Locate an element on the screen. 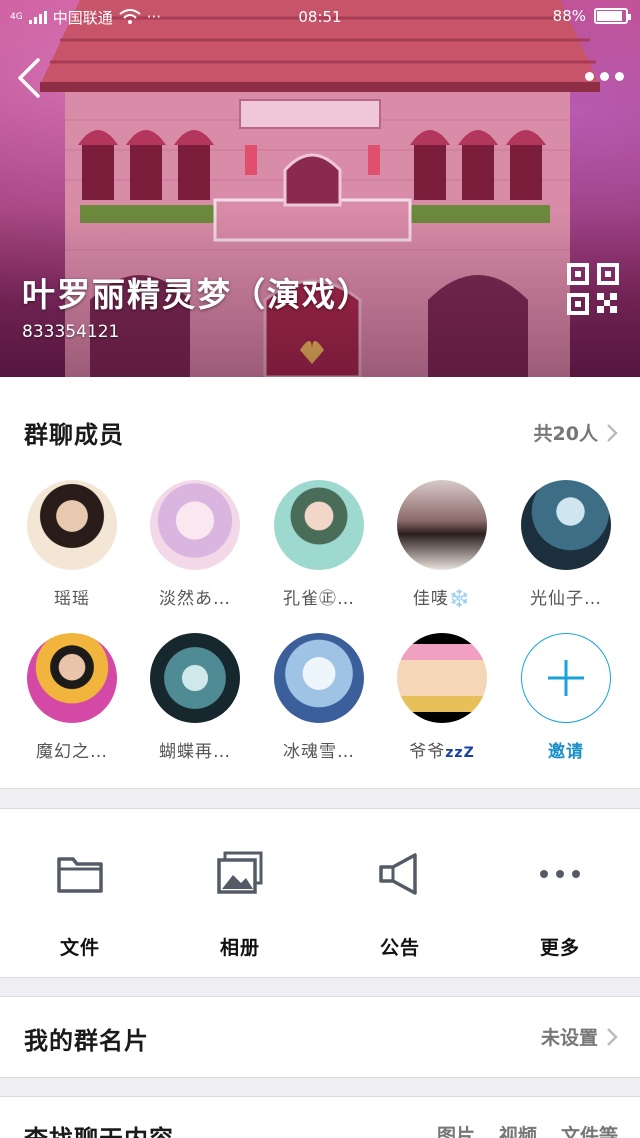  group-id: 833354121 is located at coordinates (71, 332).